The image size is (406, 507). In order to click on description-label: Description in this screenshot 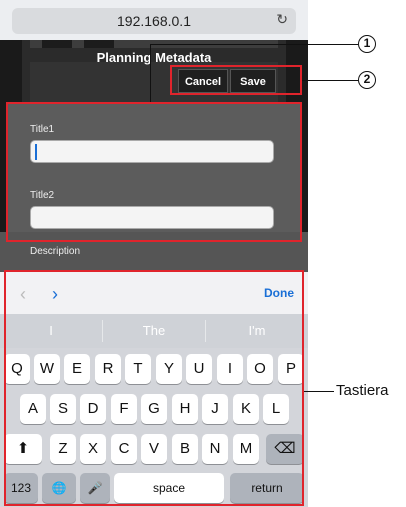, I will do `click(55, 251)`.